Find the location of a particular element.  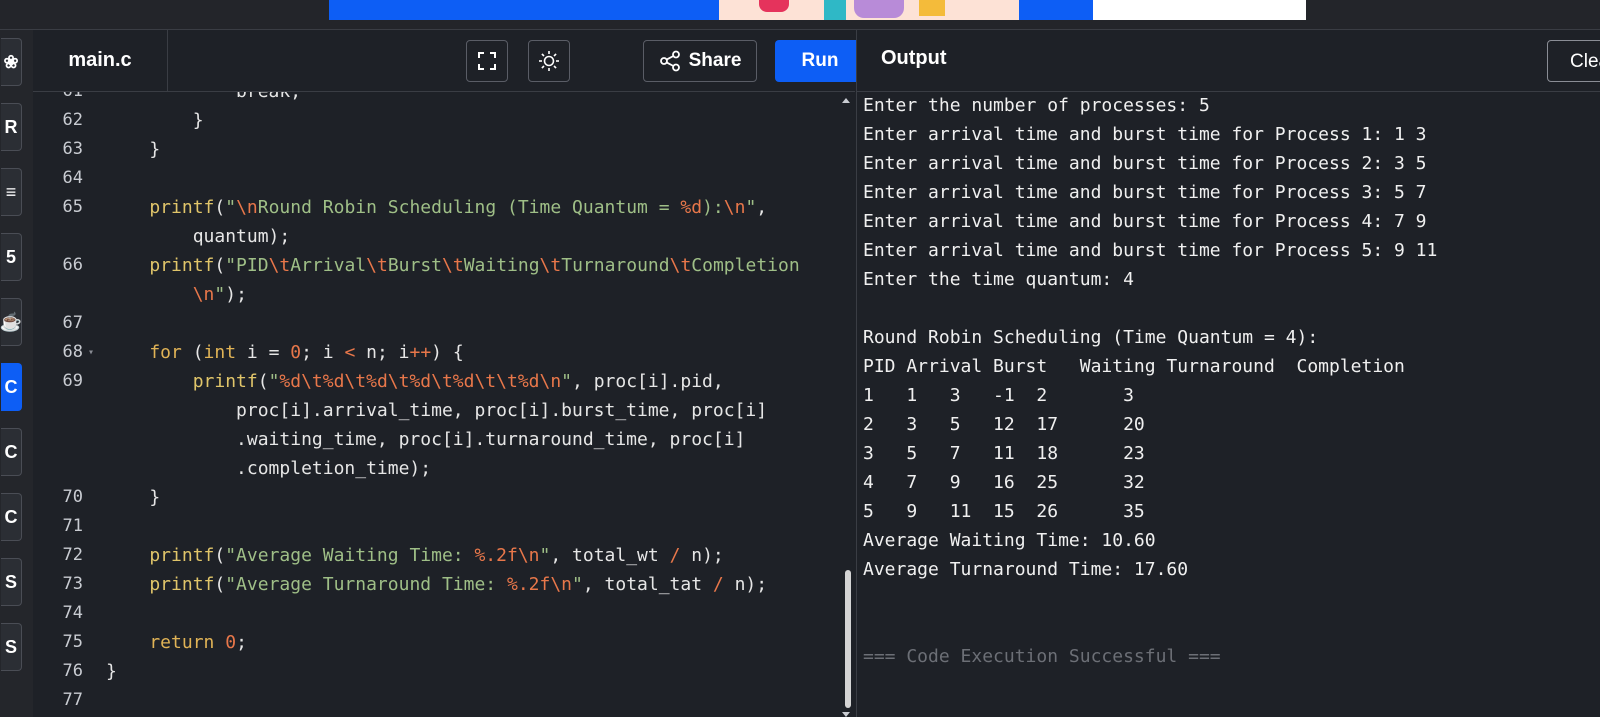

share-button: Share is located at coordinates (700, 61).